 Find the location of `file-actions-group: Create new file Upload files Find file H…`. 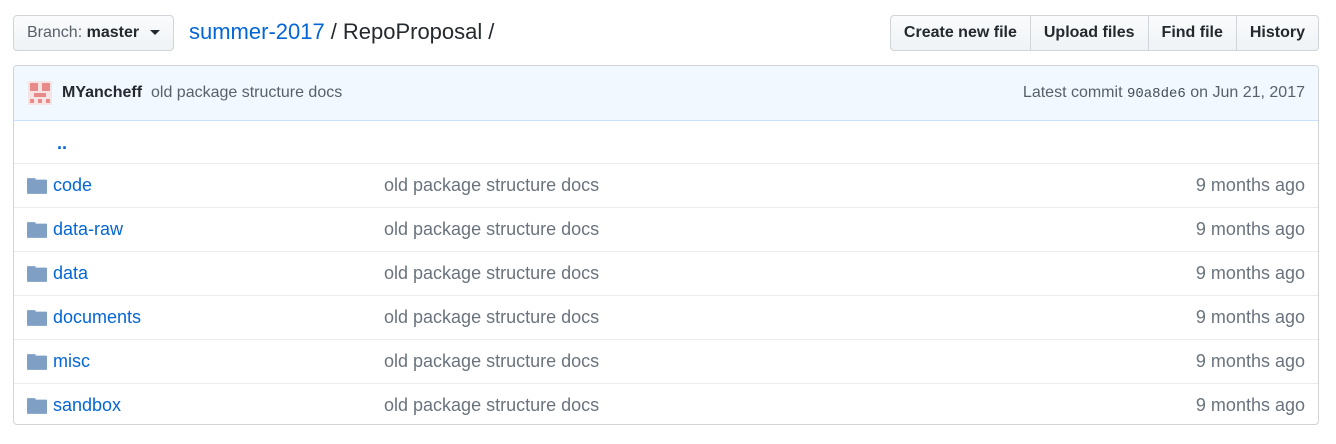

file-actions-group: Create new file Upload files Find file H… is located at coordinates (1104, 33).